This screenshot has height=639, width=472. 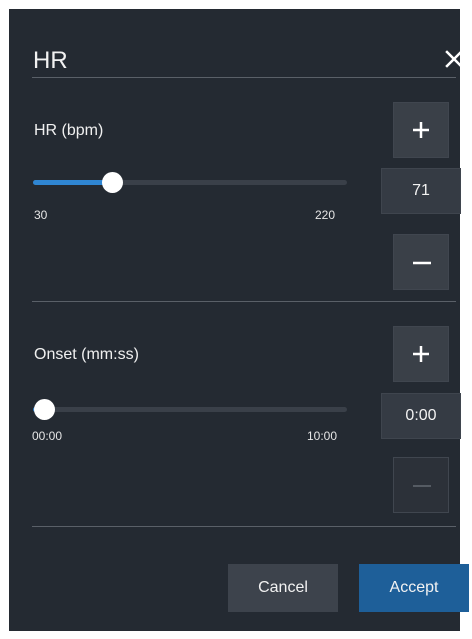 What do you see at coordinates (244, 301) in the screenshot?
I see `section-divider` at bounding box center [244, 301].